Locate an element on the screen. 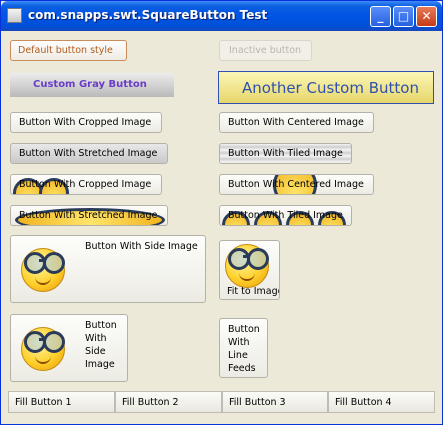 The image size is (443, 425). cropped-image-label-1: Button With Cropped Image is located at coordinates (85, 122).